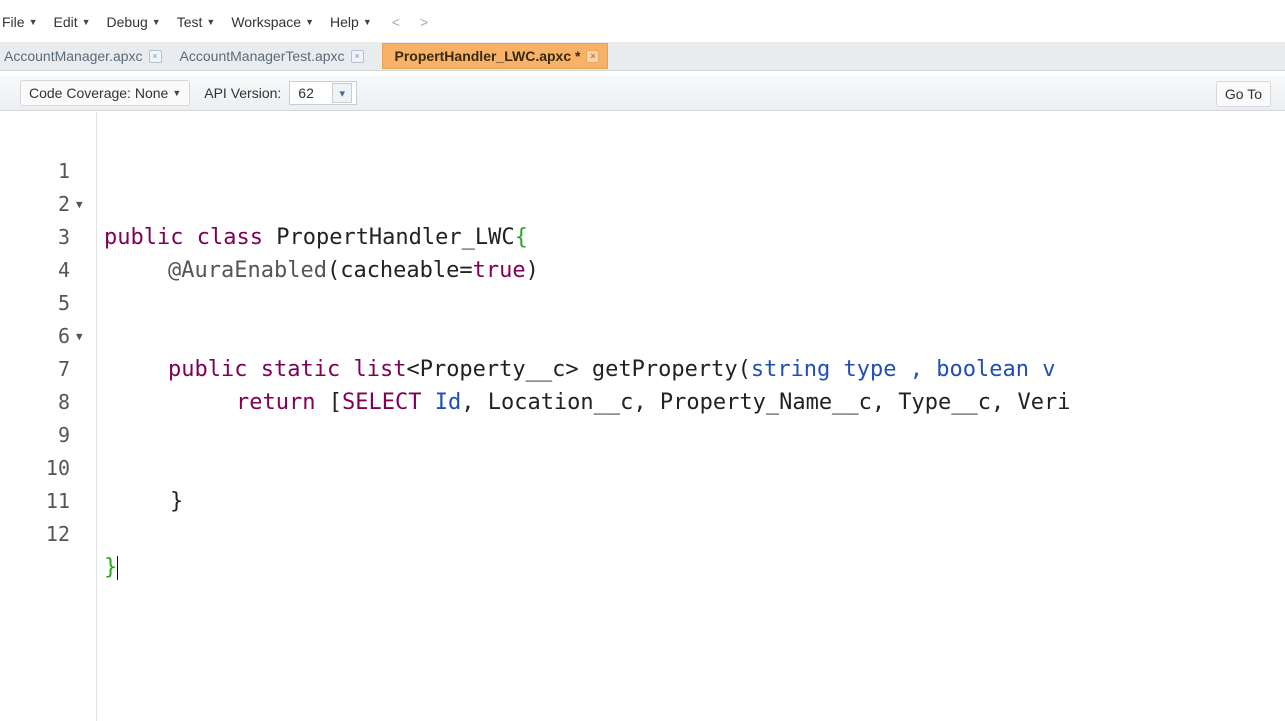  What do you see at coordinates (344, 22) in the screenshot?
I see `menu-label: Help` at bounding box center [344, 22].